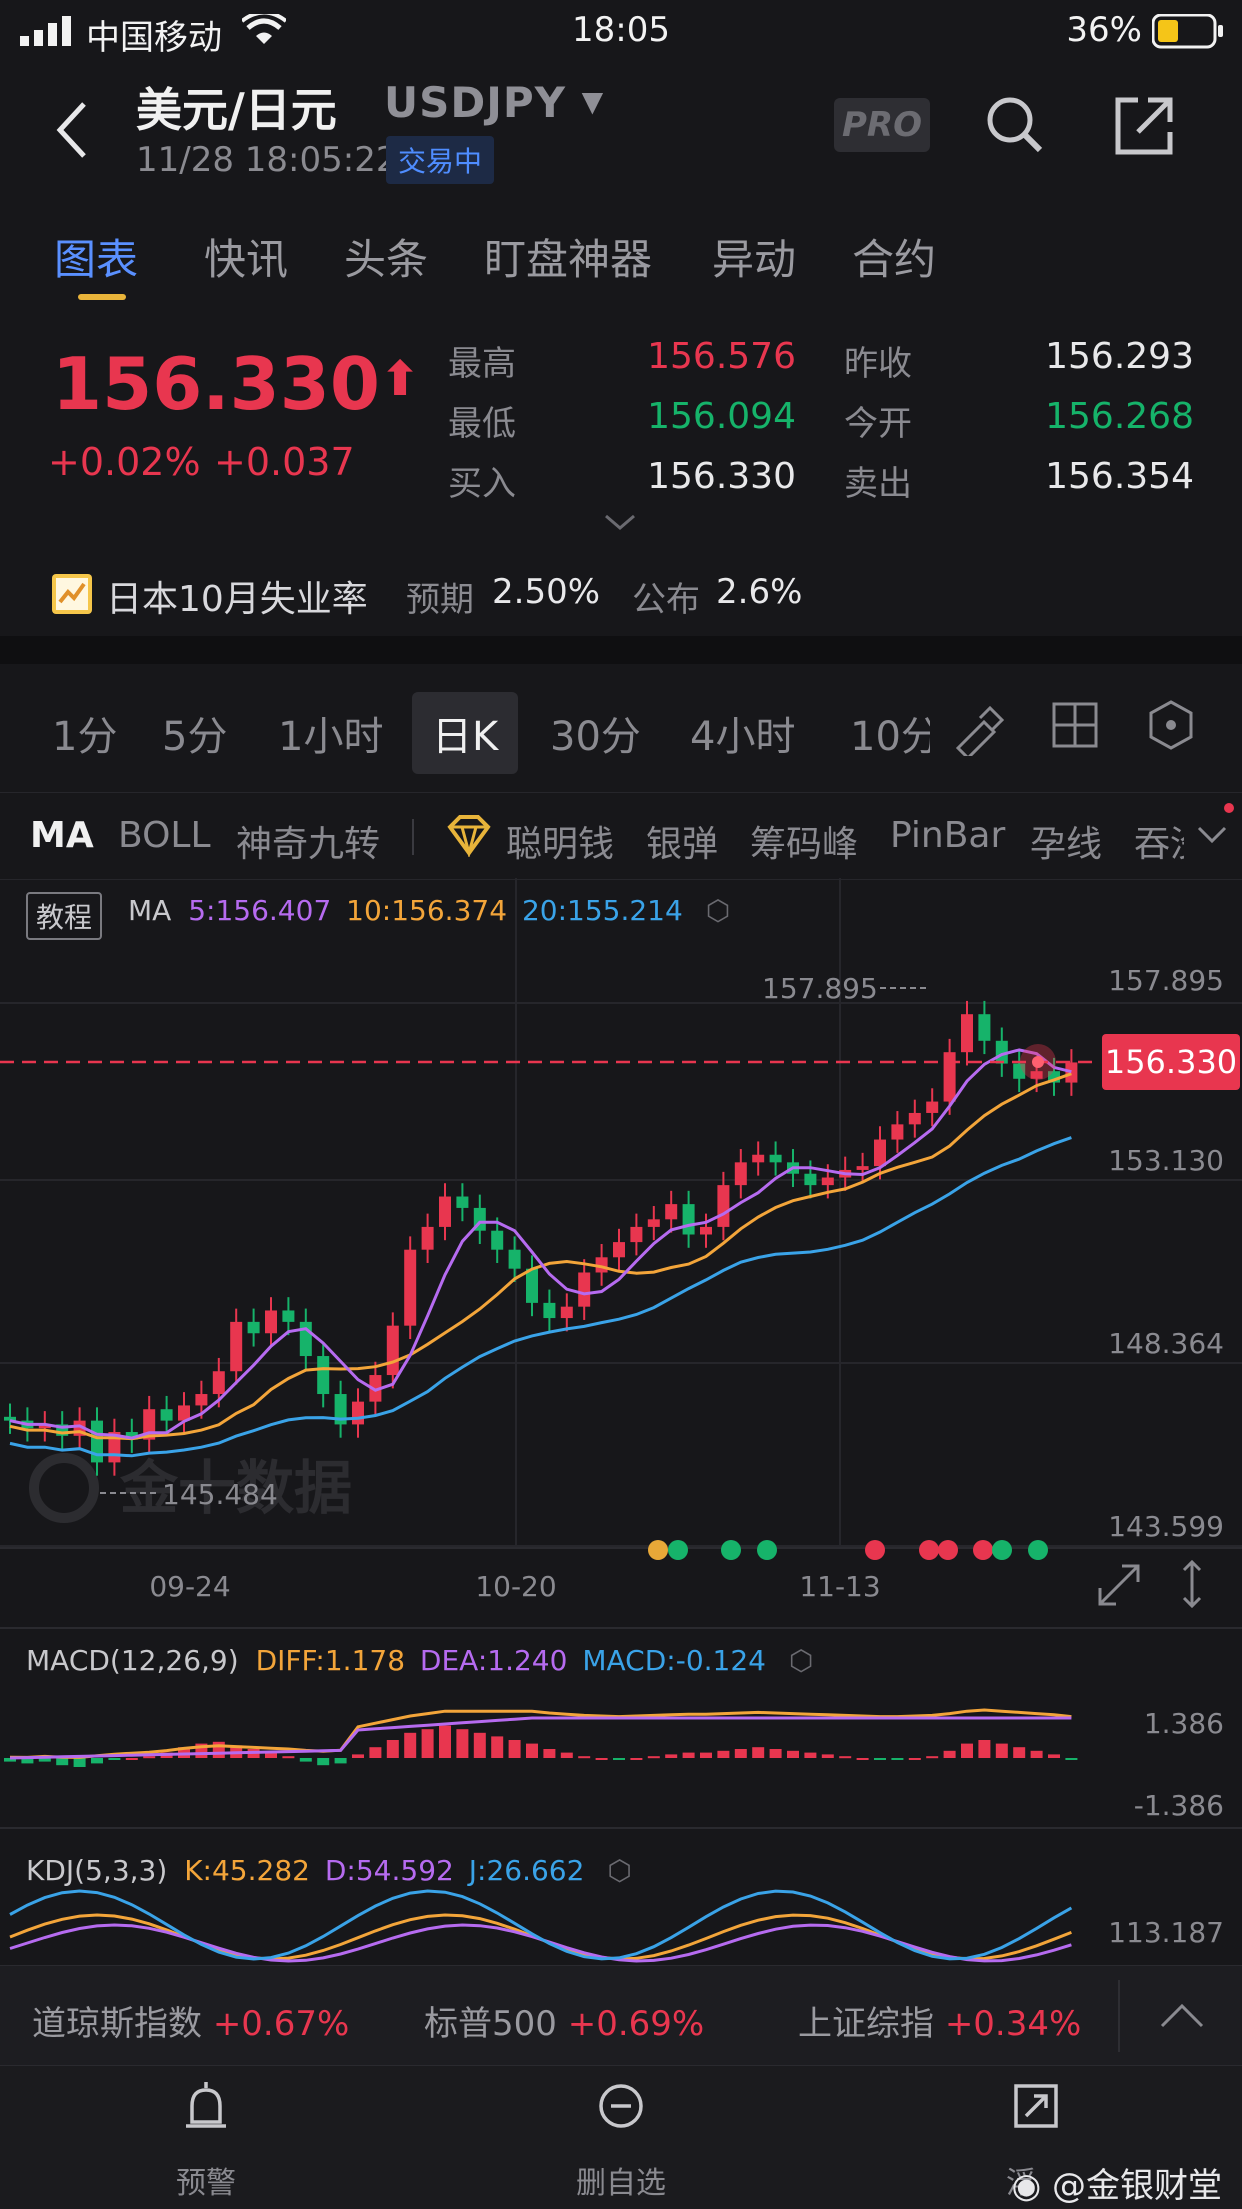 The image size is (1242, 2209). I want to click on price-tick-4: 143.599, so click(1166, 1526).